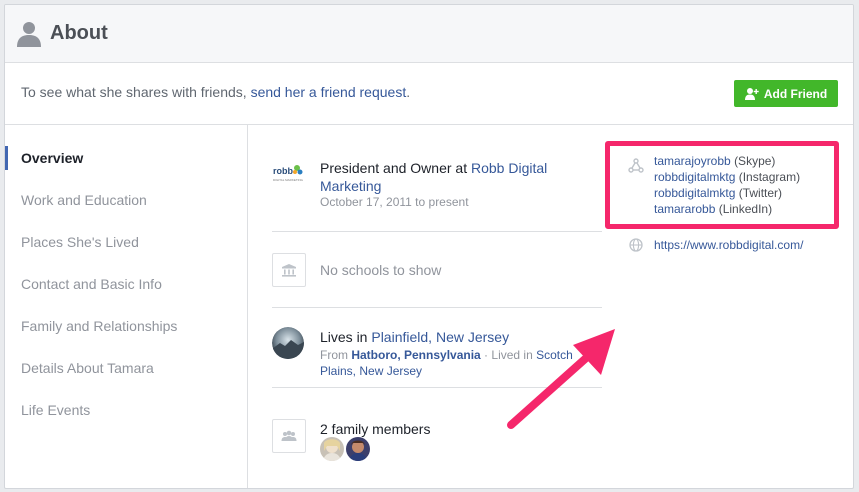 The height and width of the screenshot is (492, 859). Describe the element at coordinates (694, 193) in the screenshot. I see `twitter-handle-link: robbdigitalmktg` at that location.